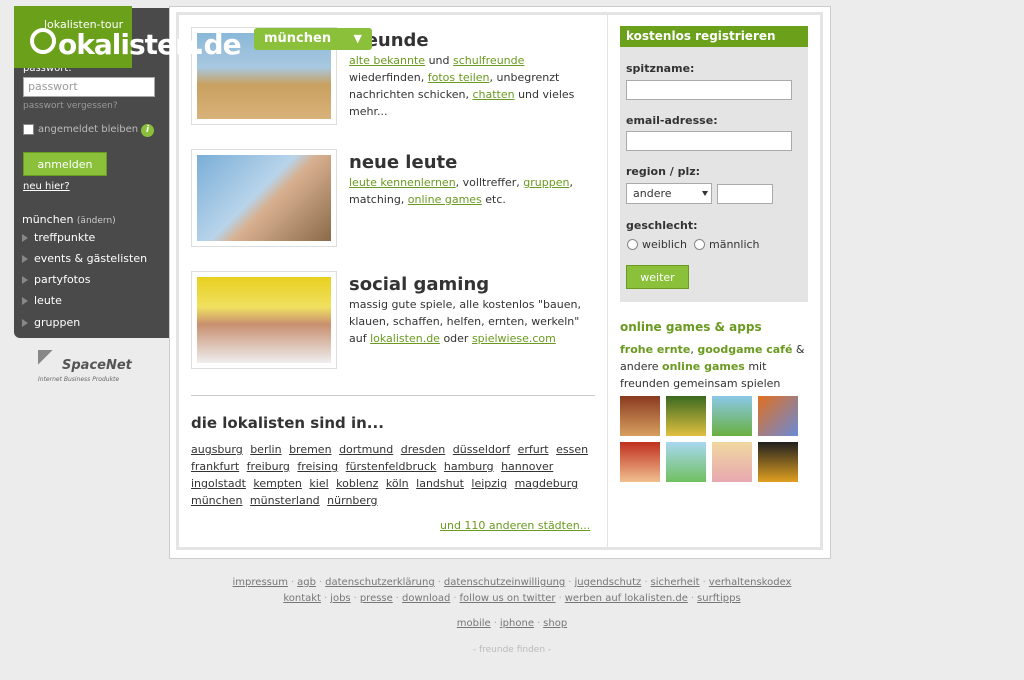 Image resolution: width=1024 pixels, height=680 pixels. I want to click on footer-link: presse, so click(376, 598).